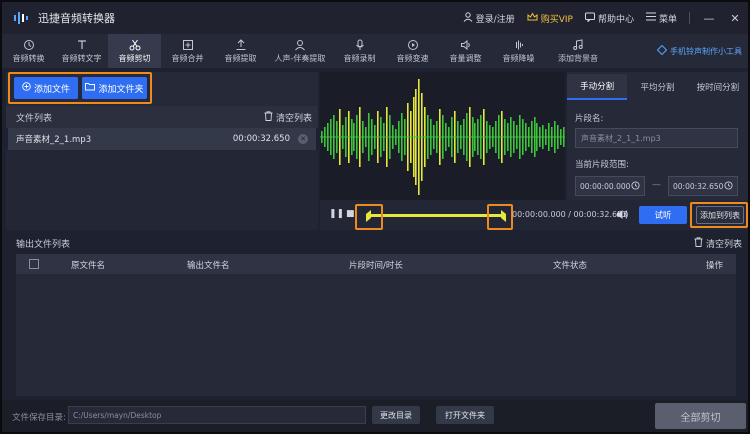 Image resolution: width=750 pixels, height=434 pixels. I want to click on extract-icon, so click(240, 44).